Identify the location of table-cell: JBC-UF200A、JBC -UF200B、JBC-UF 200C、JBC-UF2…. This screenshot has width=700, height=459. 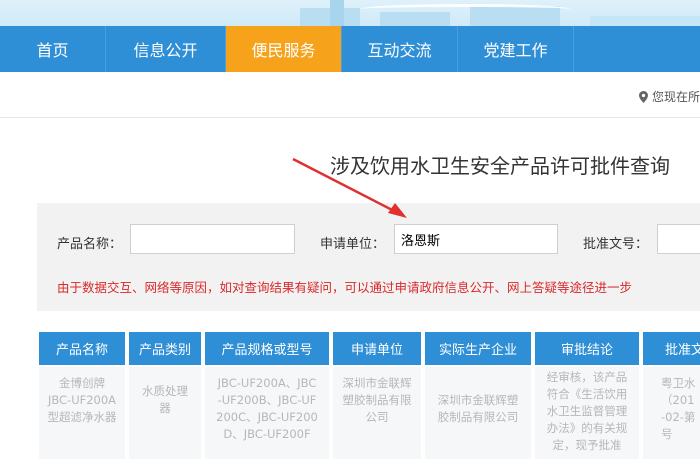
(267, 413).